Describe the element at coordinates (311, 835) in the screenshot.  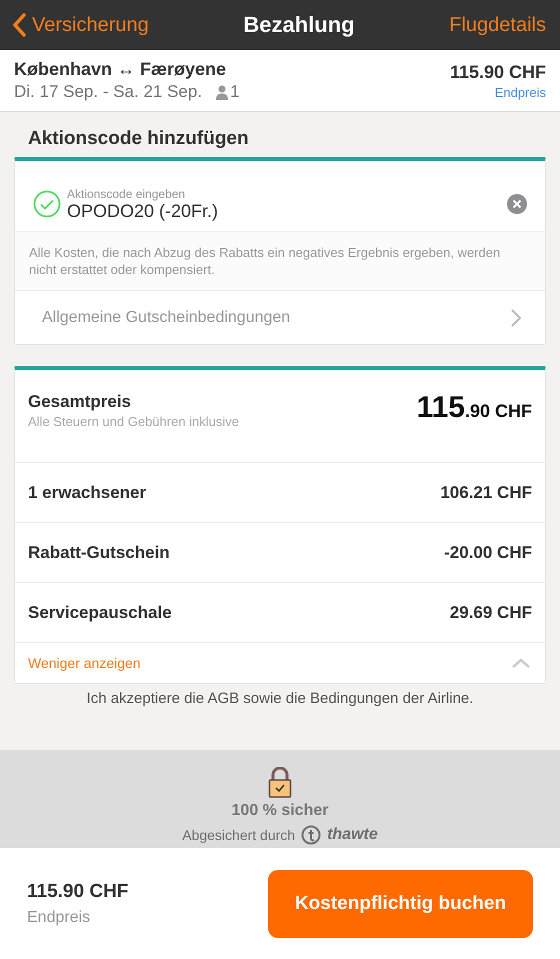
I see `circle-logo-icon` at that location.